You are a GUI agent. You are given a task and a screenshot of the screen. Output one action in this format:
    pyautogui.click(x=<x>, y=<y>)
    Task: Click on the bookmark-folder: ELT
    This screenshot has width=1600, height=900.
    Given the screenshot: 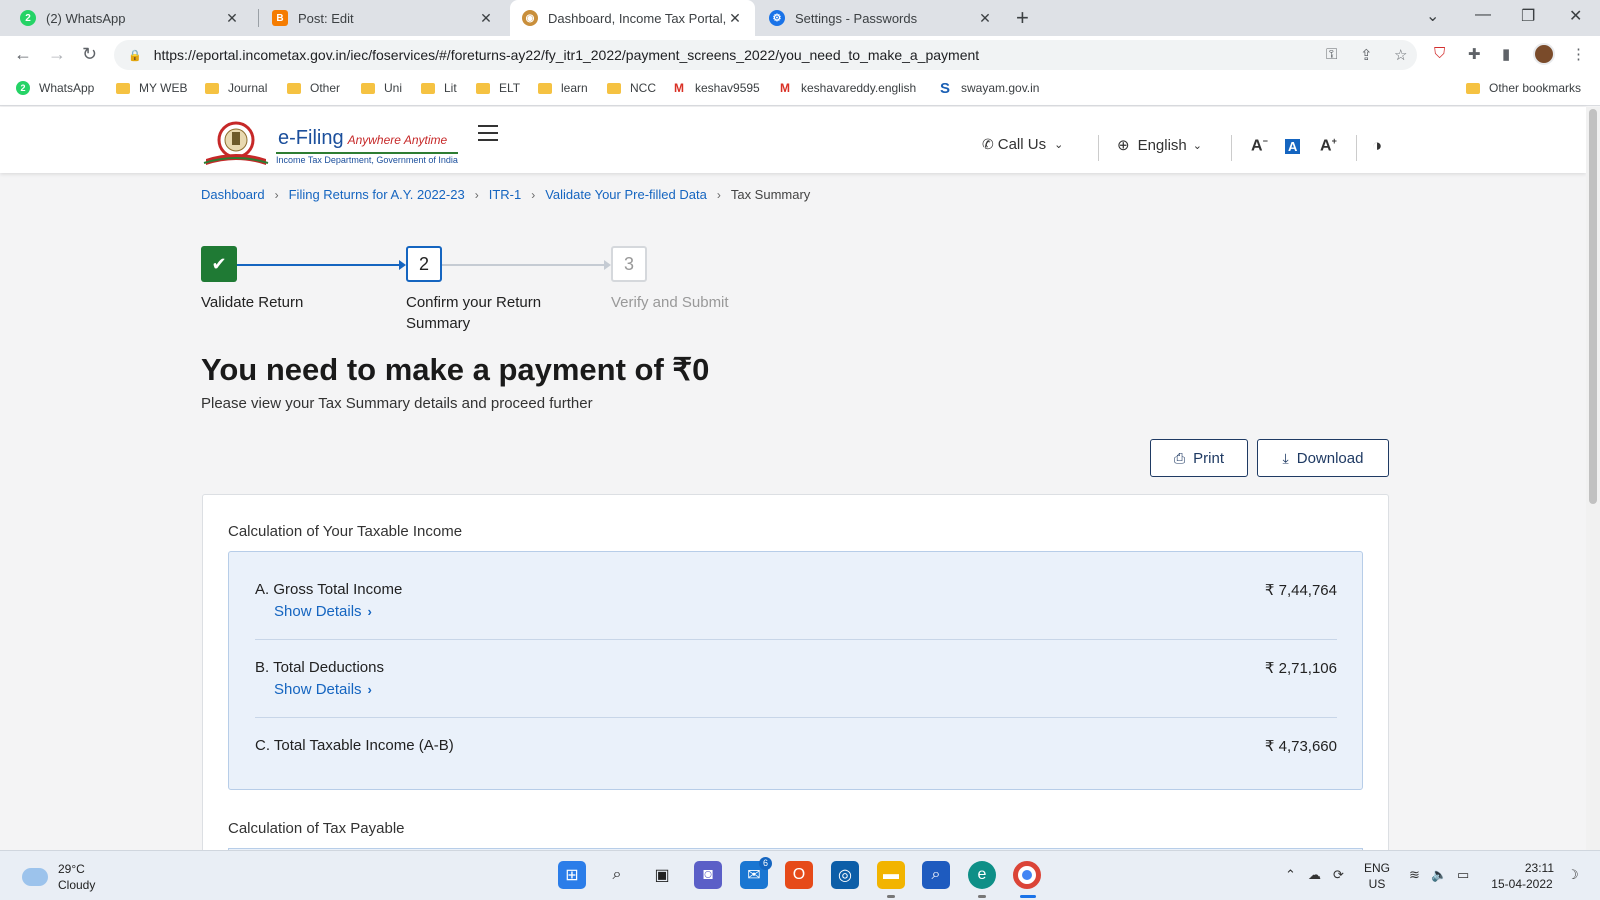 What is the action you would take?
    pyautogui.click(x=498, y=88)
    